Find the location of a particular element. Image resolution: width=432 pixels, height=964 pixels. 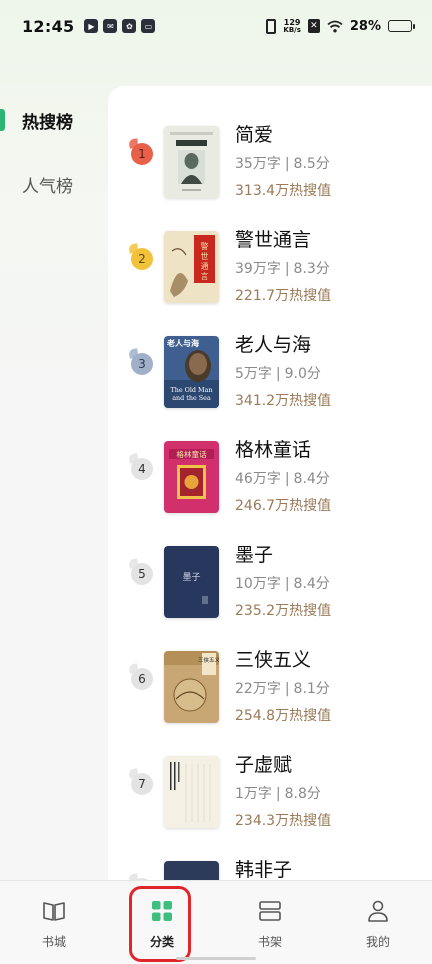

book-title: 警世通言 is located at coordinates (273, 240).